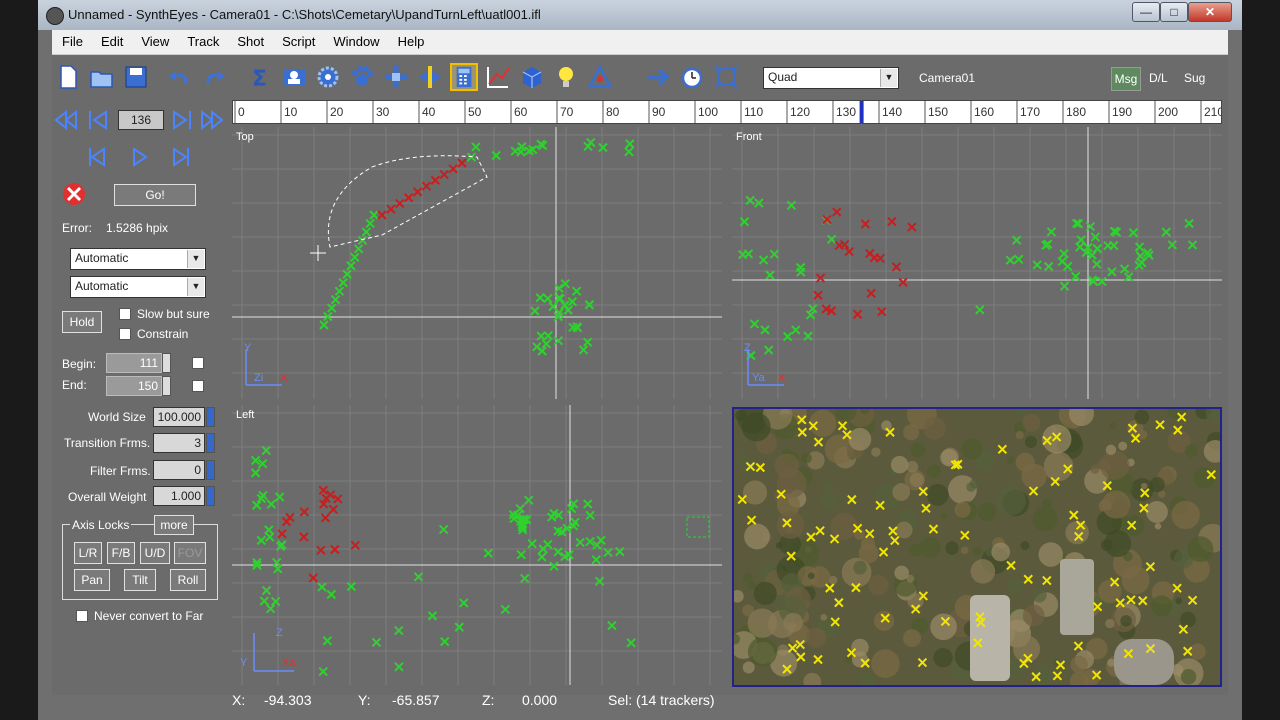  What do you see at coordinates (600, 77) in the screenshot?
I see `triangle-icon` at bounding box center [600, 77].